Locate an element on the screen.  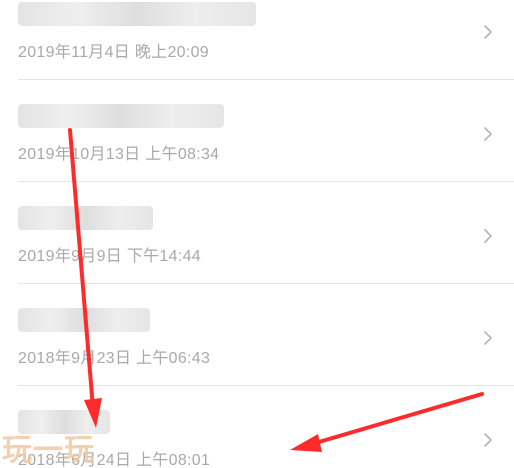
connection-date: 2018年9月23日 上午06:43 is located at coordinates (114, 358).